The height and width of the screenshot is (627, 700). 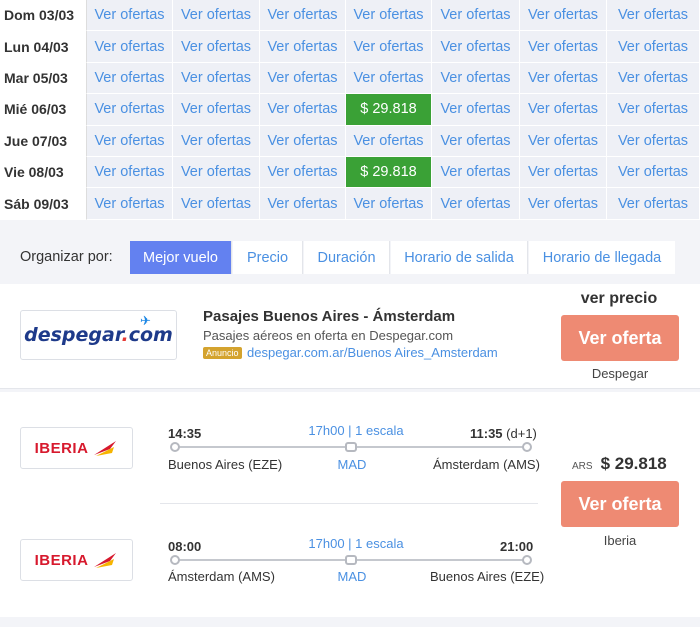 What do you see at coordinates (620, 373) in the screenshot?
I see `ad-provider: Despegar` at bounding box center [620, 373].